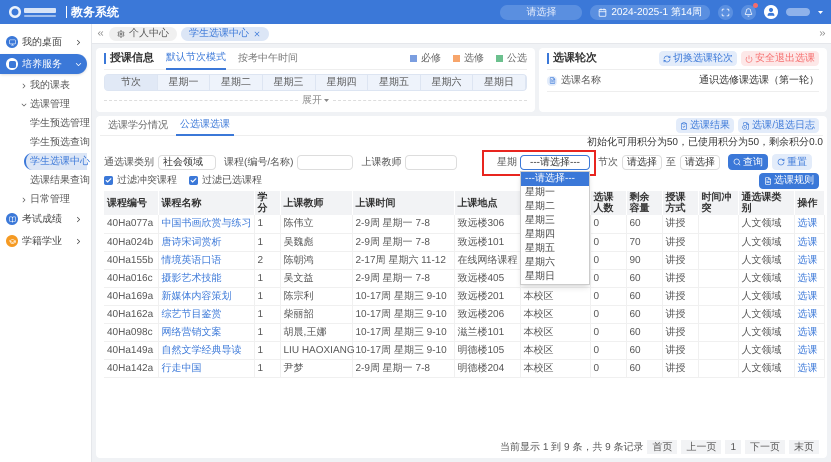  Describe the element at coordinates (555, 263) in the screenshot. I see `dropdown-option: 星期六` at that location.